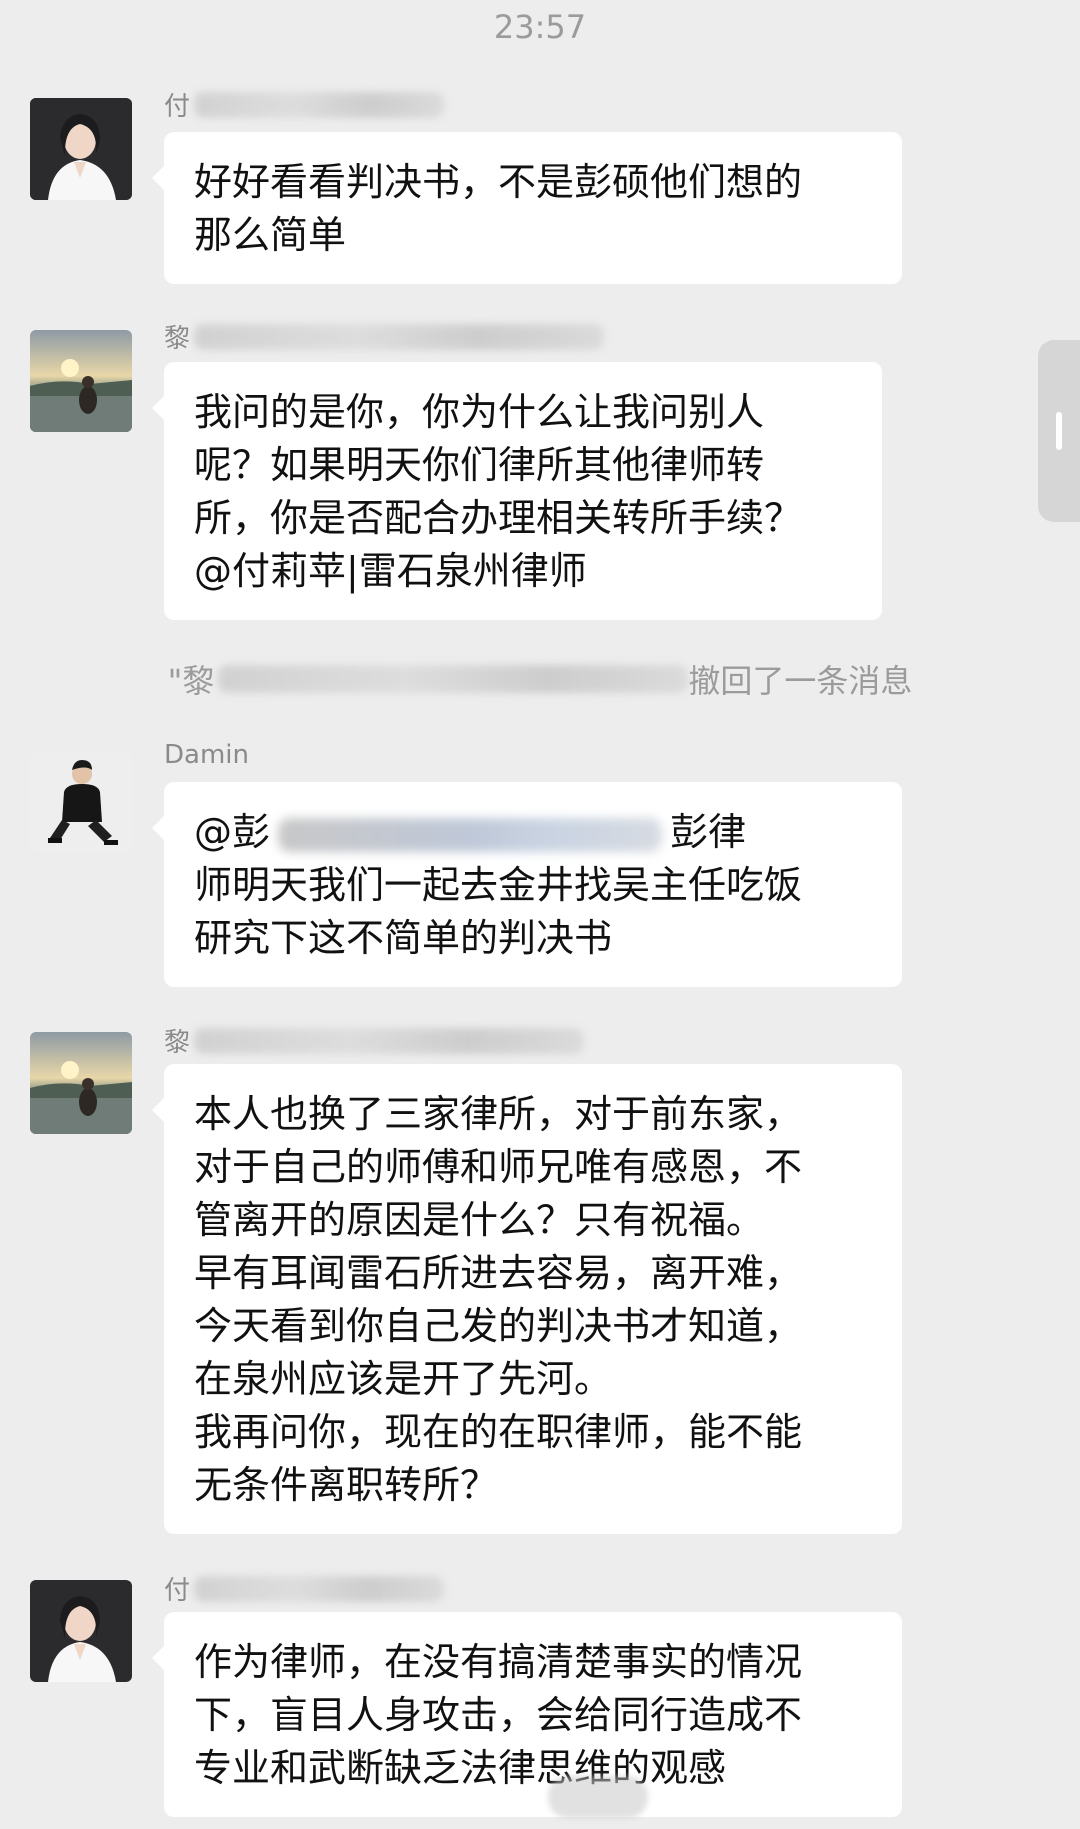  What do you see at coordinates (708, 832) in the screenshot?
I see `message-text: 彭律` at bounding box center [708, 832].